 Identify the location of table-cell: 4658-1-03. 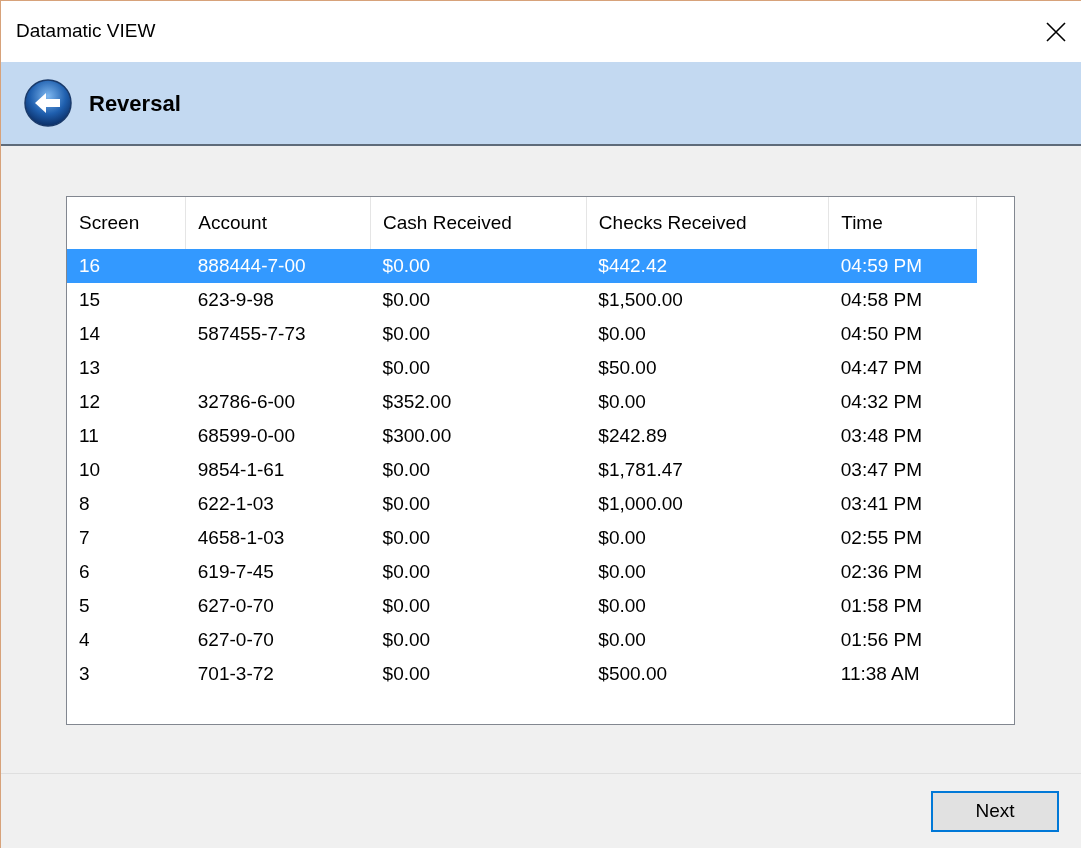
(241, 537).